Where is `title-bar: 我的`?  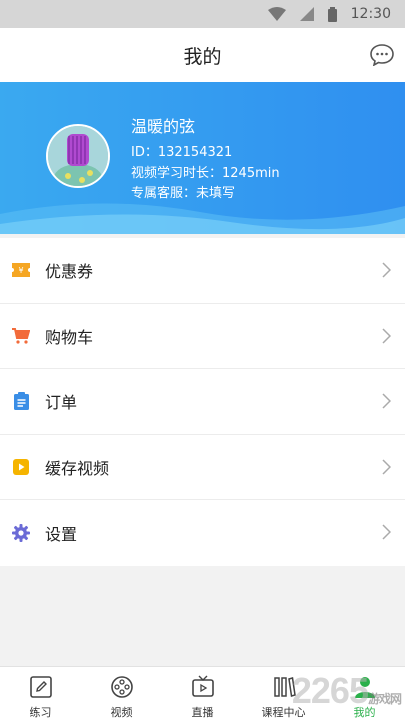
title-bar: 我的 is located at coordinates (202, 55).